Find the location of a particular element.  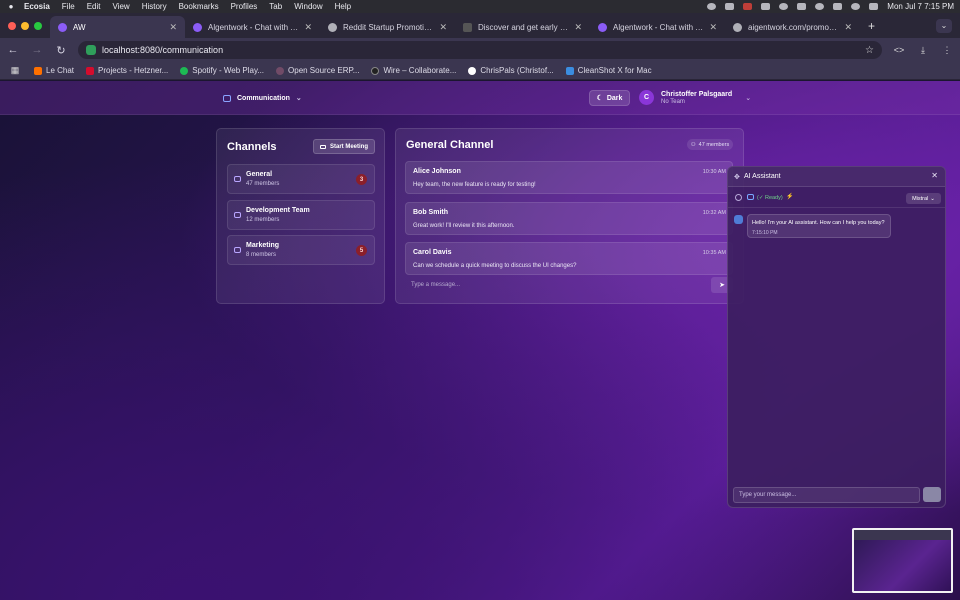

code-icon: <> is located at coordinates (899, 50).